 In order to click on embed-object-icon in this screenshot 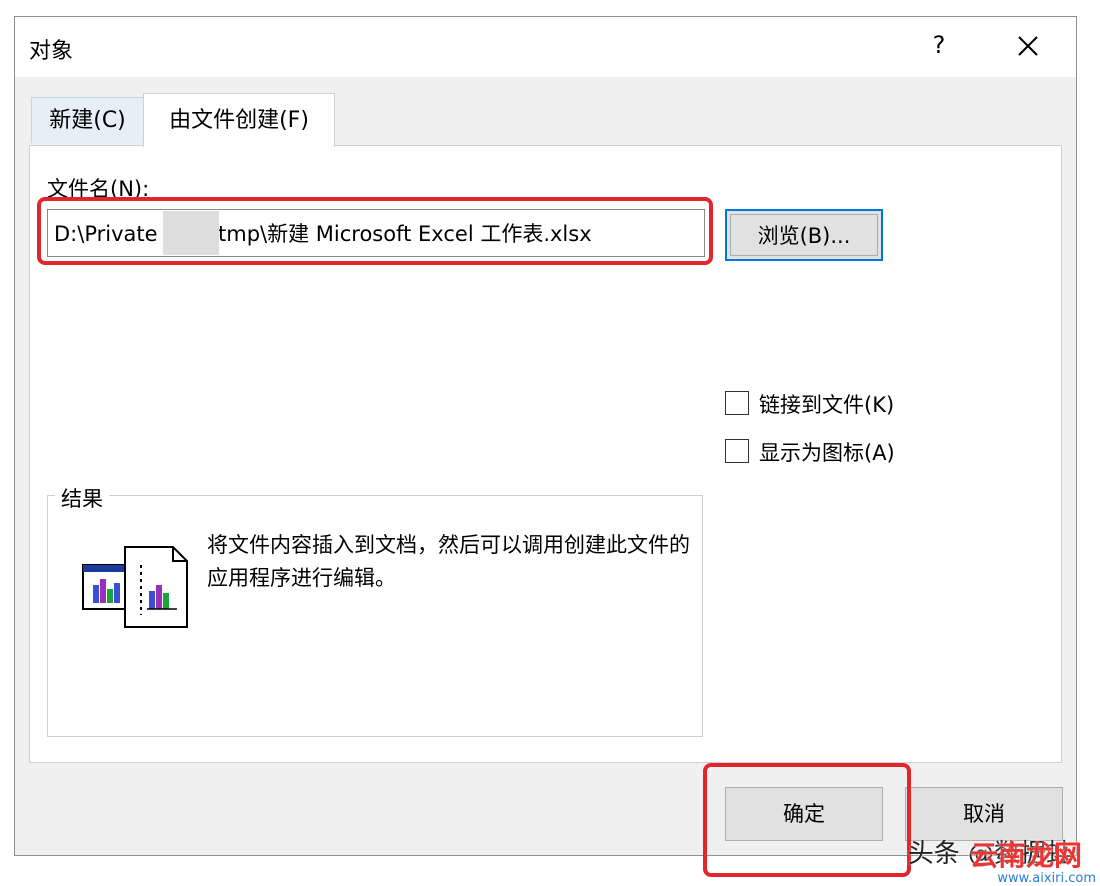, I will do `click(135, 587)`.